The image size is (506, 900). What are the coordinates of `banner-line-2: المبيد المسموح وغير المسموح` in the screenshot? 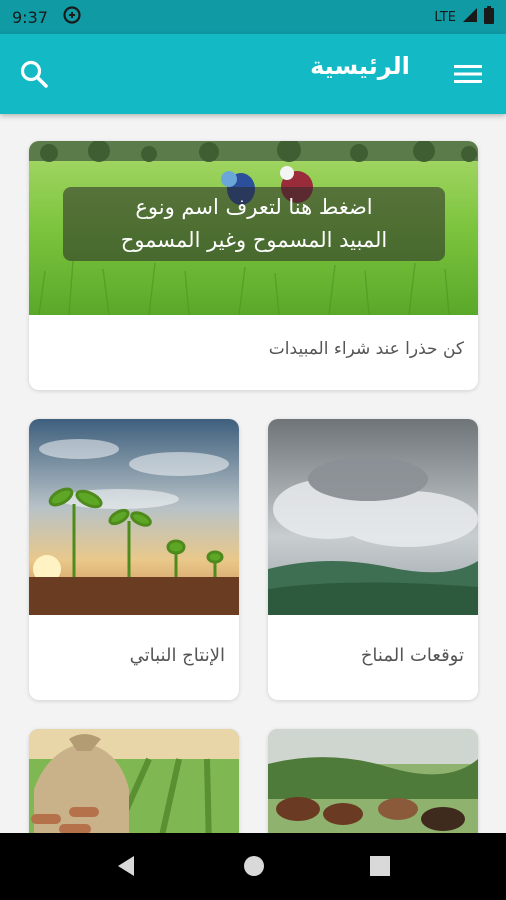 It's located at (254, 240).